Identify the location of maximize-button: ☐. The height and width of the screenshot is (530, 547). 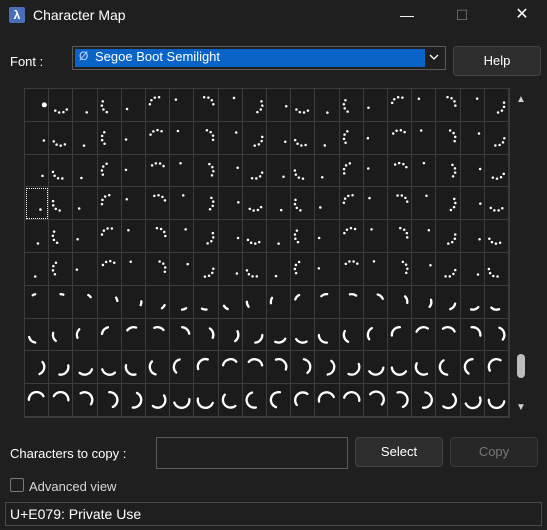
(462, 15).